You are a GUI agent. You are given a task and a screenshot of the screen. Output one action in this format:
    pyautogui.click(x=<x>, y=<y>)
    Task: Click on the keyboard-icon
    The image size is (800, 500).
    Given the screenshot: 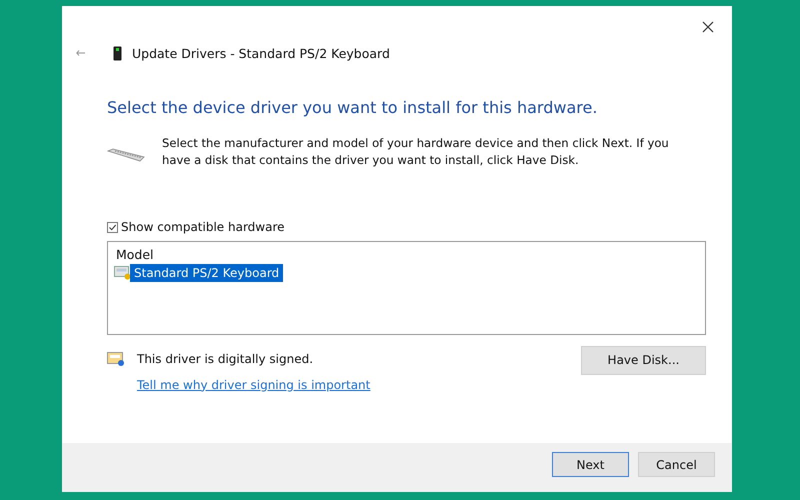 What is the action you would take?
    pyautogui.click(x=126, y=155)
    